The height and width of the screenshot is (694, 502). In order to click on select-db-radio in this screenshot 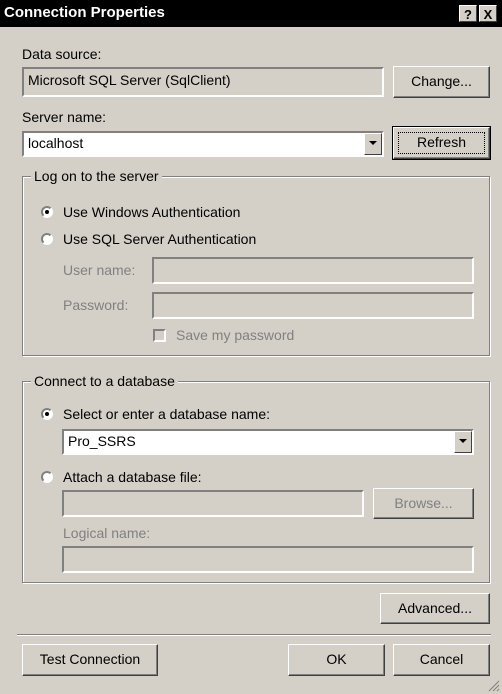, I will do `click(47, 414)`.